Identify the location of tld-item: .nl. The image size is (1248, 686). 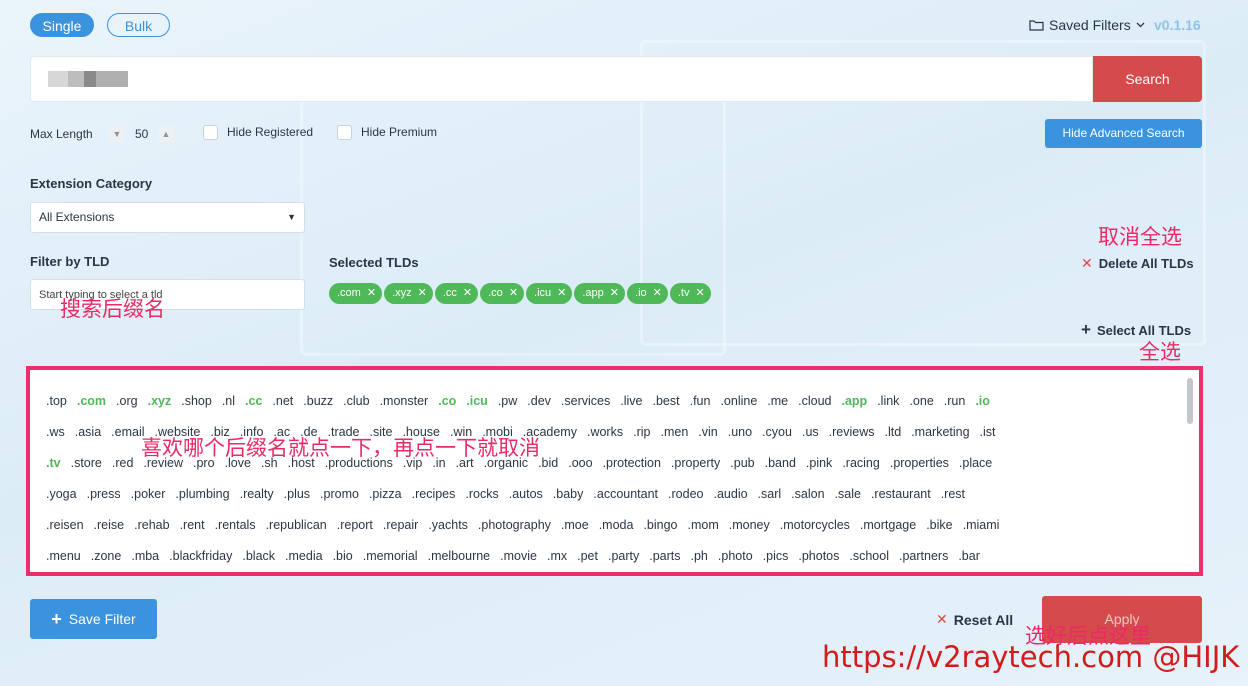
(228, 409).